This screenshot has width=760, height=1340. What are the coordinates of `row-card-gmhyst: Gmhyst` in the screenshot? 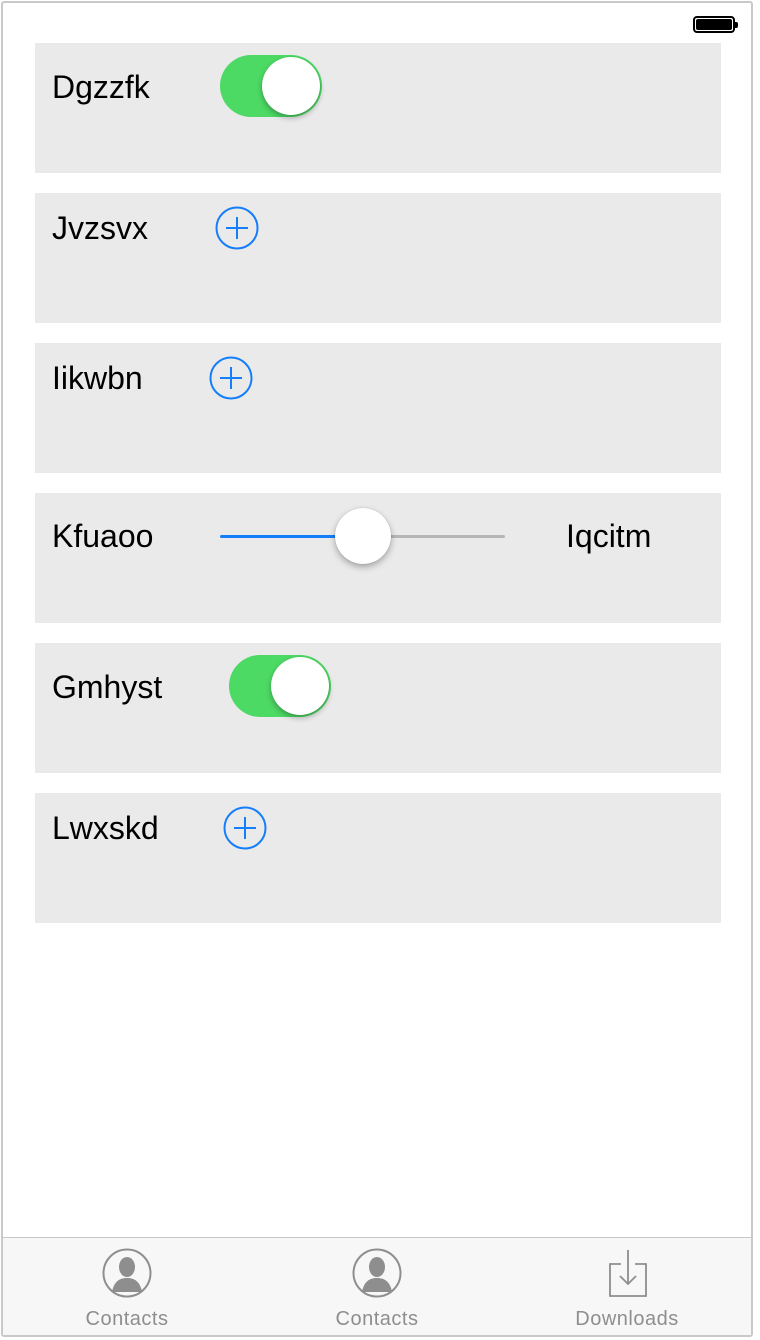 It's located at (378, 708).